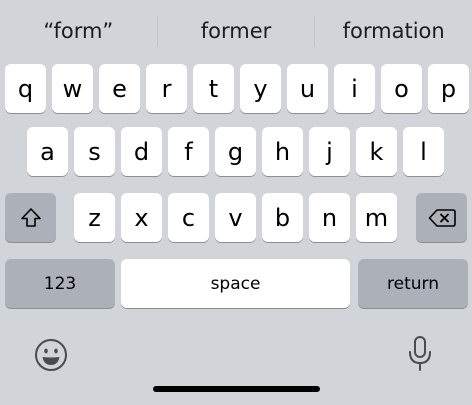 The width and height of the screenshot is (472, 405). I want to click on emoji-smiley-icon, so click(51, 355).